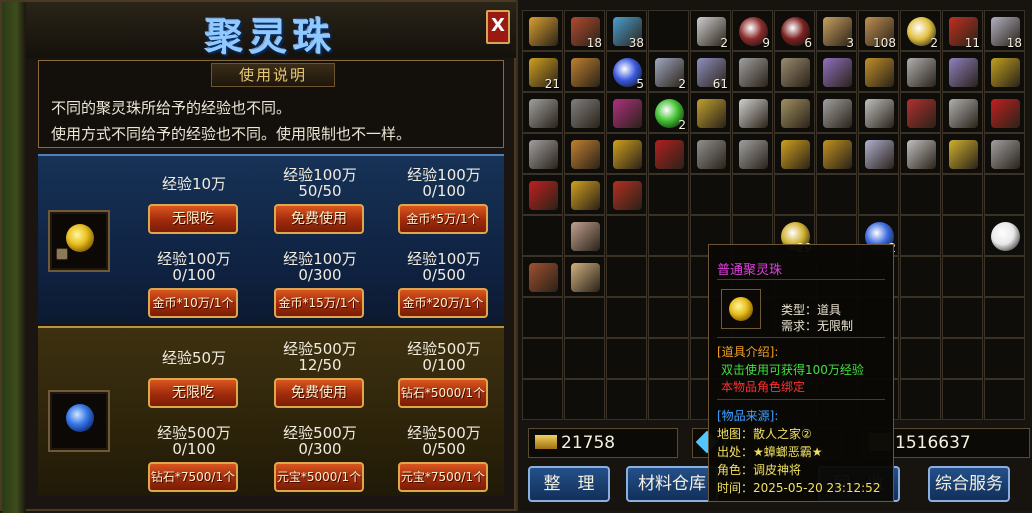  What do you see at coordinates (443, 303) in the screenshot?
I see `use-button: 金币*20万/1个` at bounding box center [443, 303].